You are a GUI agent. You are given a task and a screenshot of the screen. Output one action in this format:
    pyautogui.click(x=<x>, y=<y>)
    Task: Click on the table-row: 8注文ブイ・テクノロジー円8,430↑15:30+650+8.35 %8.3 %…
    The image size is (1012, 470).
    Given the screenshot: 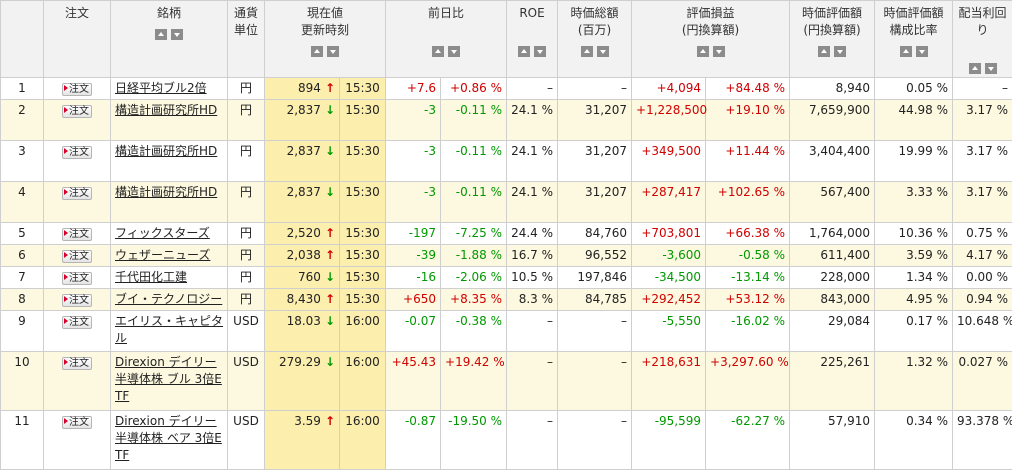 What is the action you would take?
    pyautogui.click(x=506, y=300)
    